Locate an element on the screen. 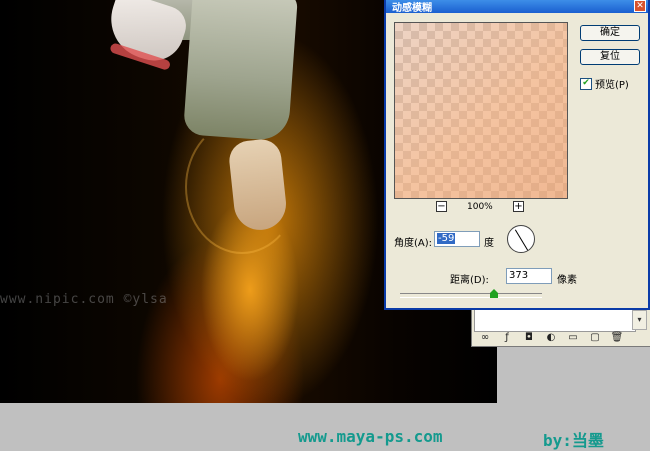 The image size is (650, 451). close-icon: ✕ is located at coordinates (640, 6).